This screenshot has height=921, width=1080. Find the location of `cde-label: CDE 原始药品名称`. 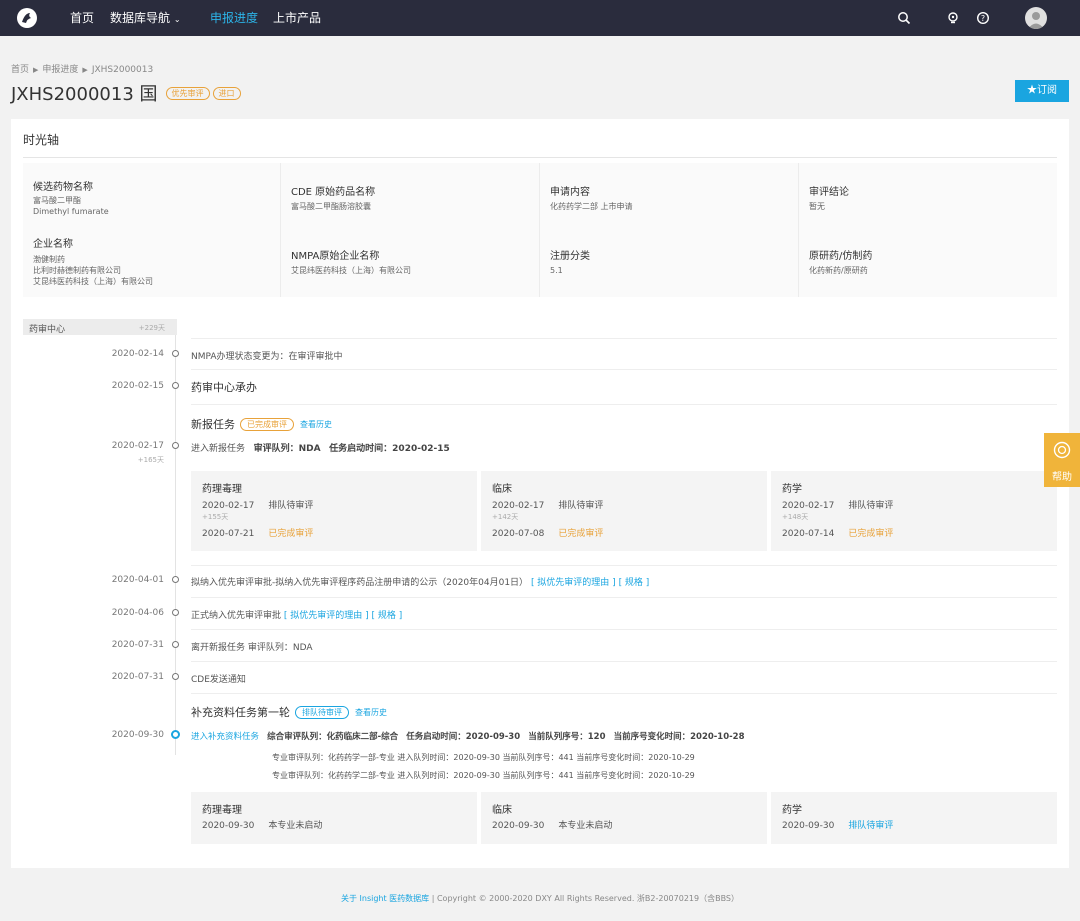

cde-label: CDE 原始药品名称 is located at coordinates (333, 192).